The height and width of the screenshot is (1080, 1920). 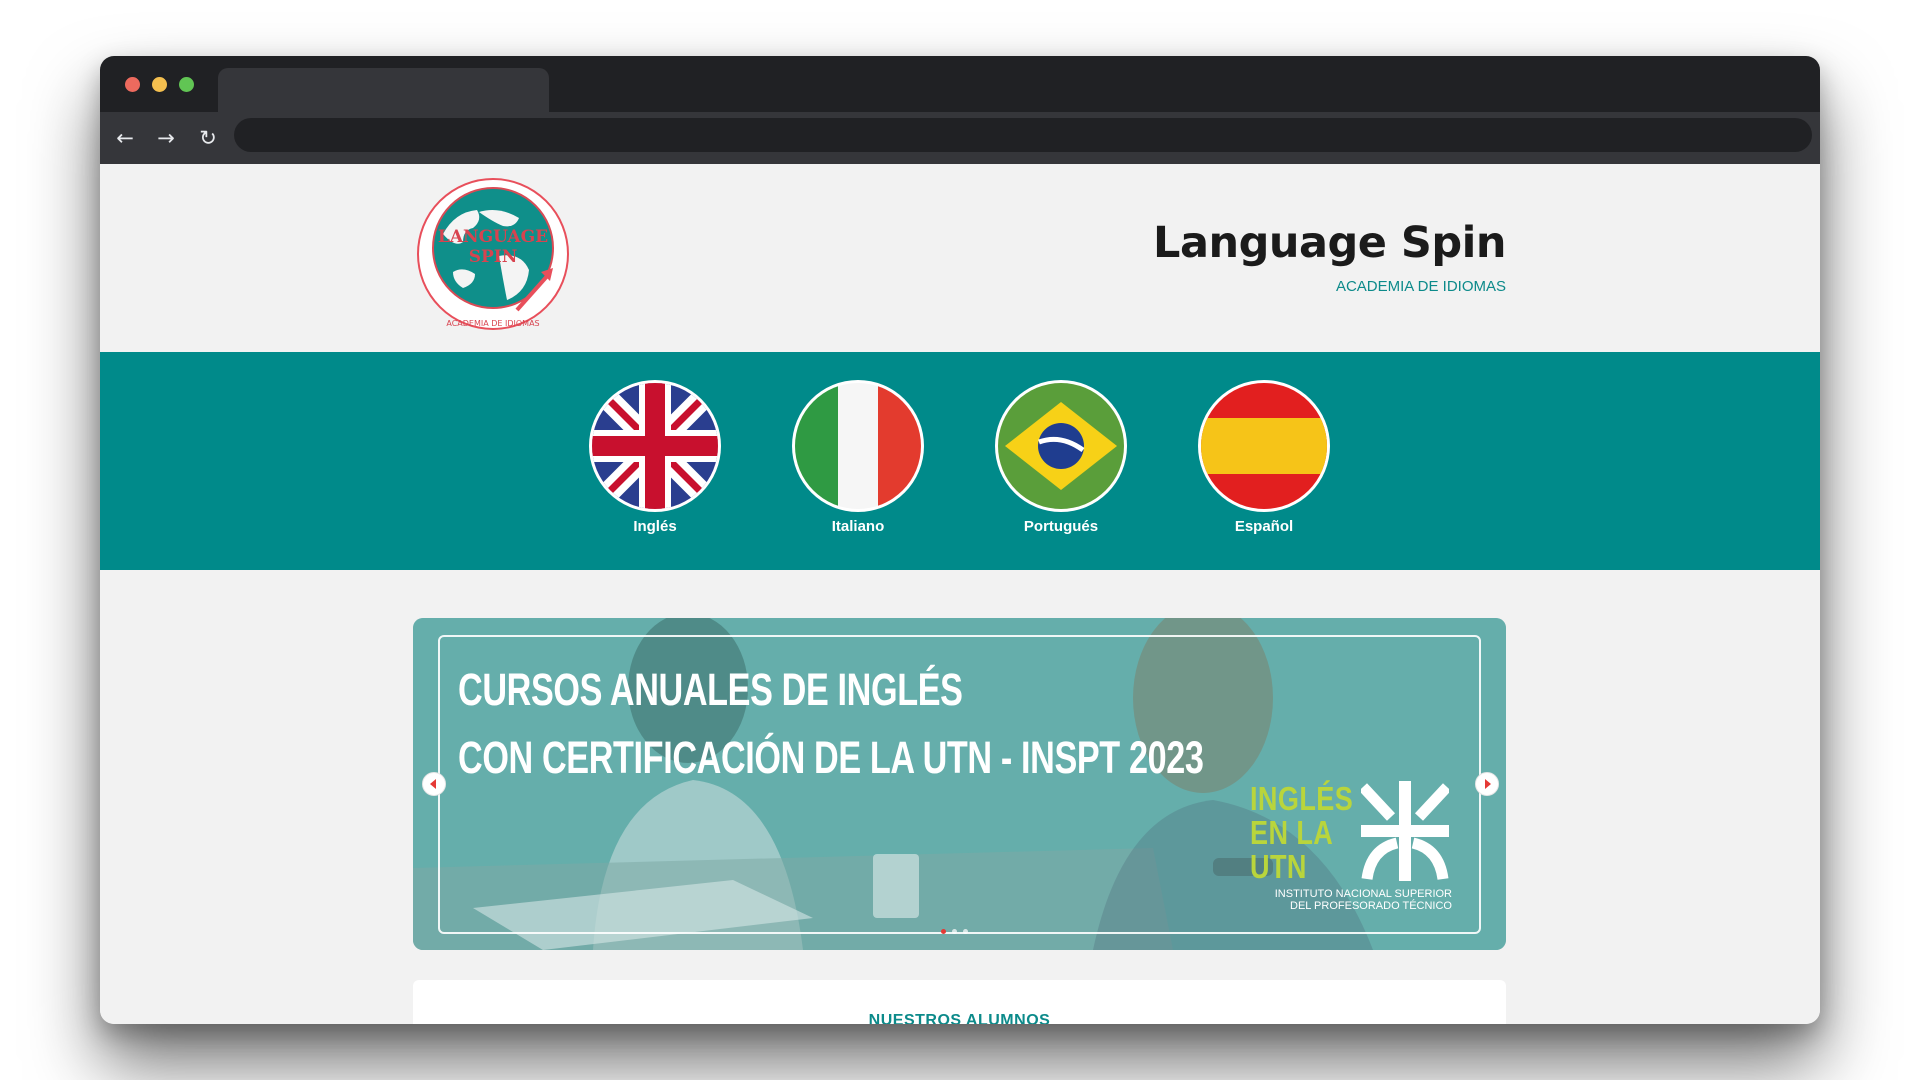 I want to click on browser-tab, so click(x=383, y=90).